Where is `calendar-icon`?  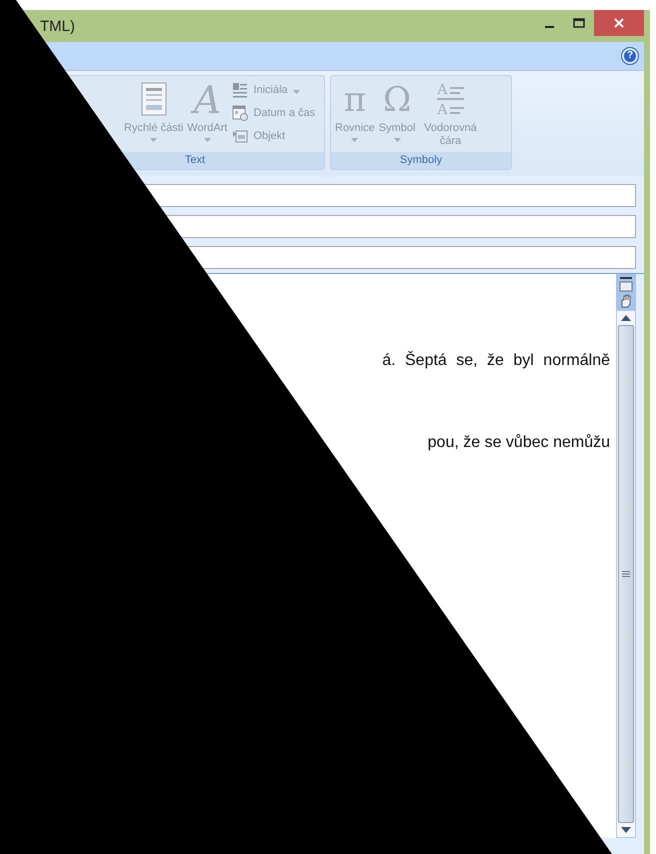 calendar-icon is located at coordinates (240, 113).